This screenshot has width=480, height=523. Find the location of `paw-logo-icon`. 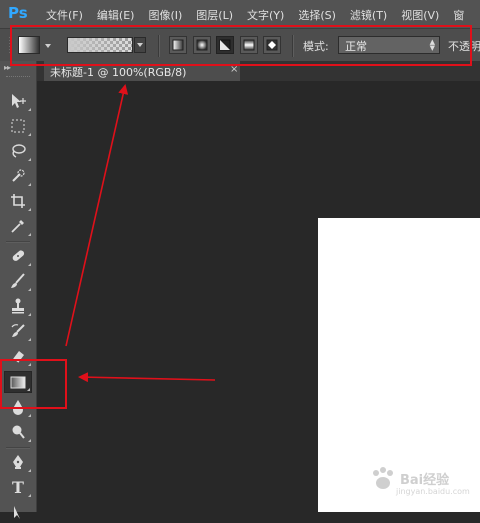

paw-logo-icon is located at coordinates (383, 478).